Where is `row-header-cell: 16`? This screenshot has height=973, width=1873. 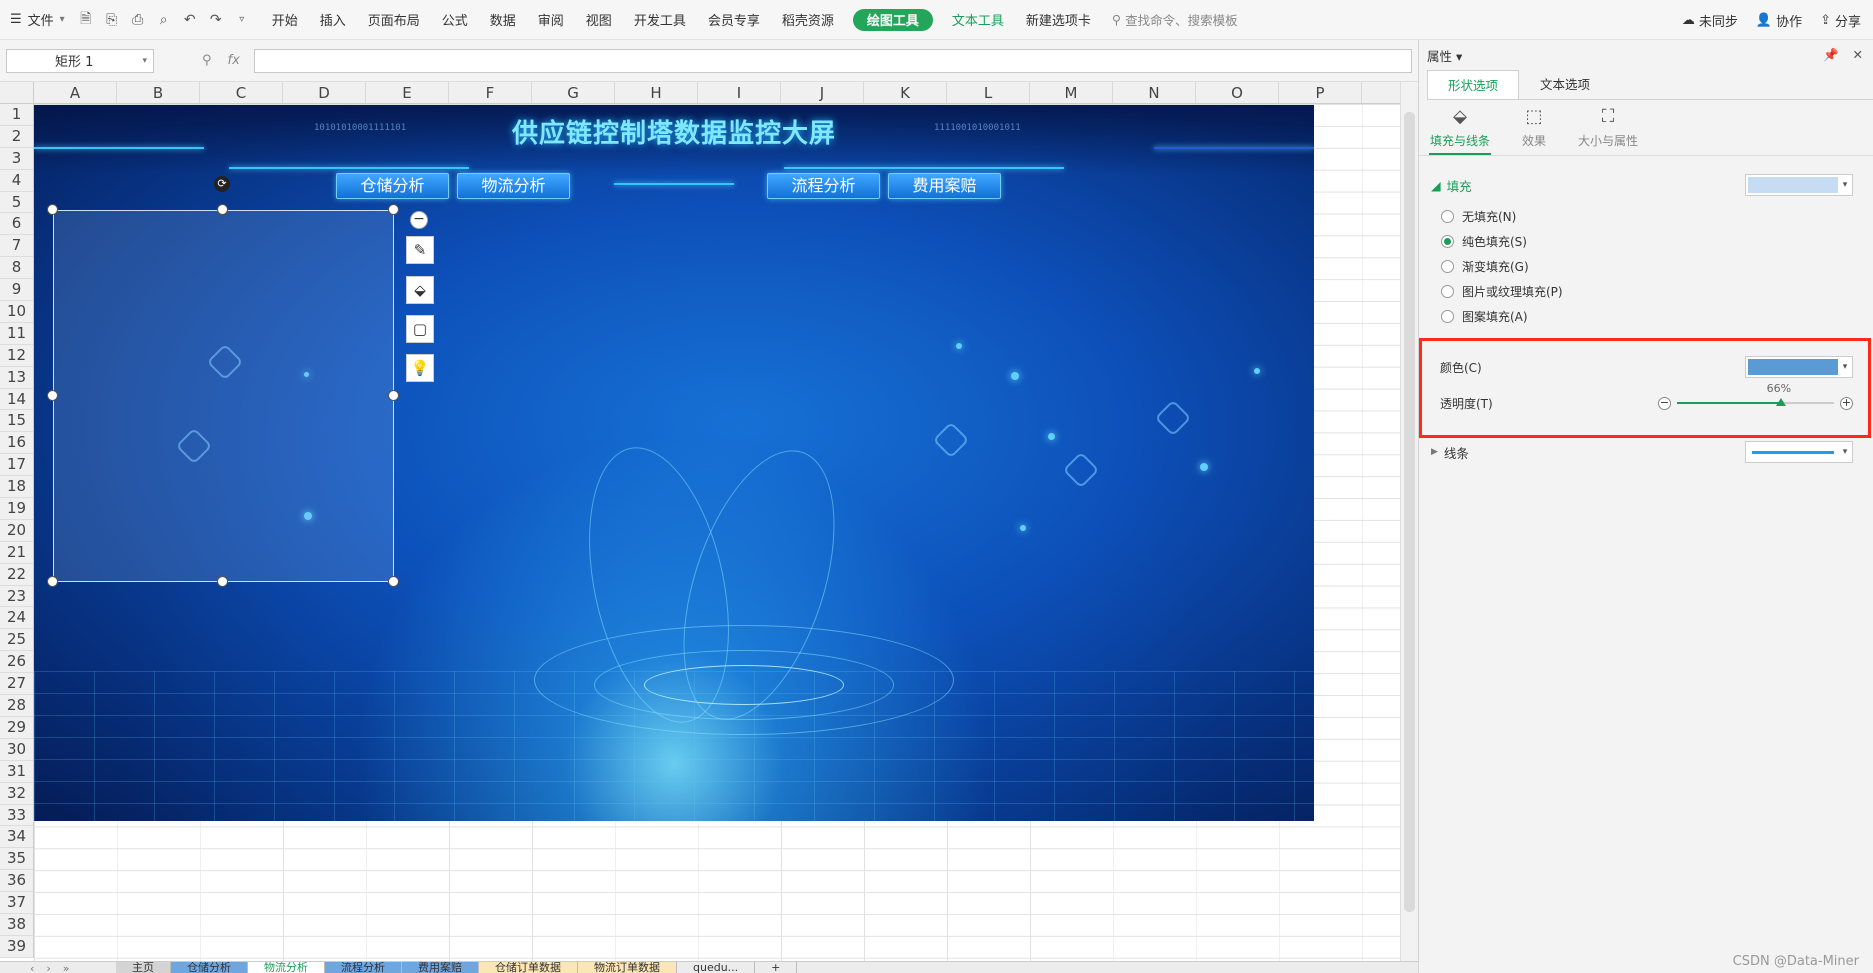
row-header-cell: 16 is located at coordinates (16, 443).